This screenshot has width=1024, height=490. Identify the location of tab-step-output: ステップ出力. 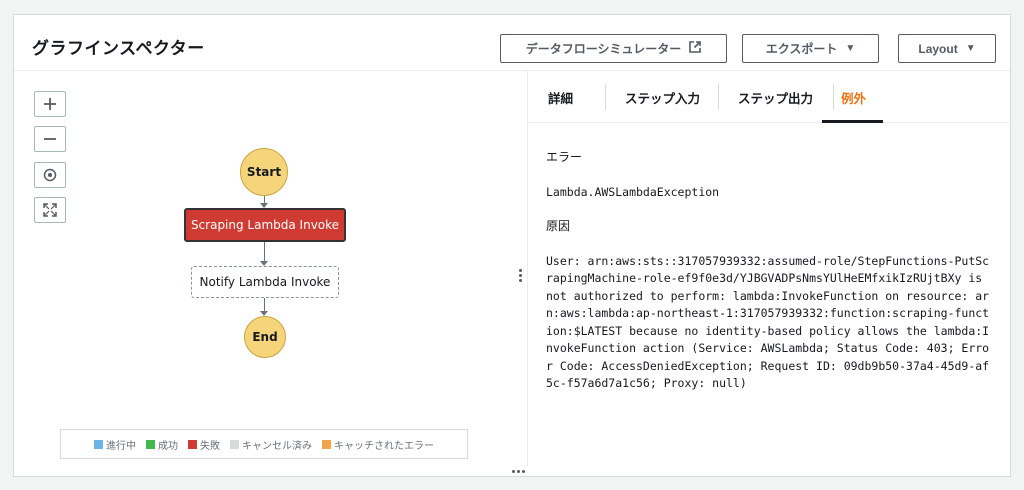
(775, 97).